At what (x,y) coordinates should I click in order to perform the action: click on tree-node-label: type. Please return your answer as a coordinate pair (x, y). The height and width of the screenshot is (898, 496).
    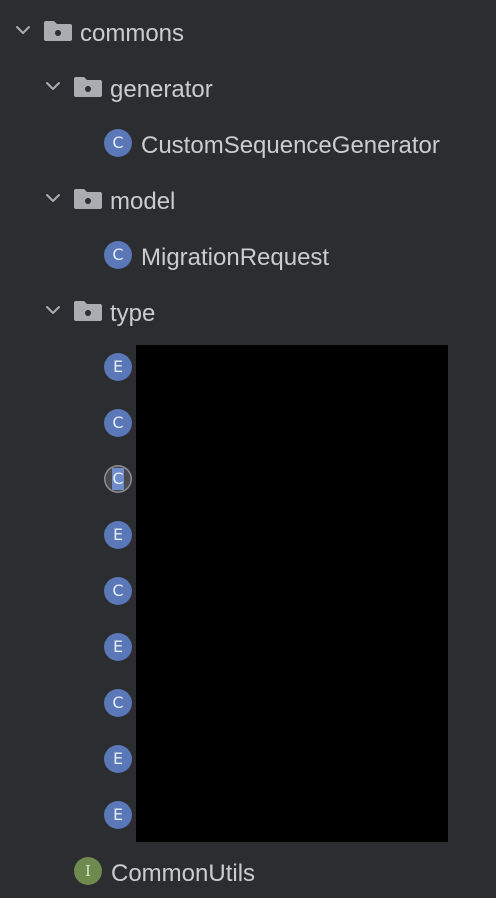
    Looking at the image, I should click on (133, 313).